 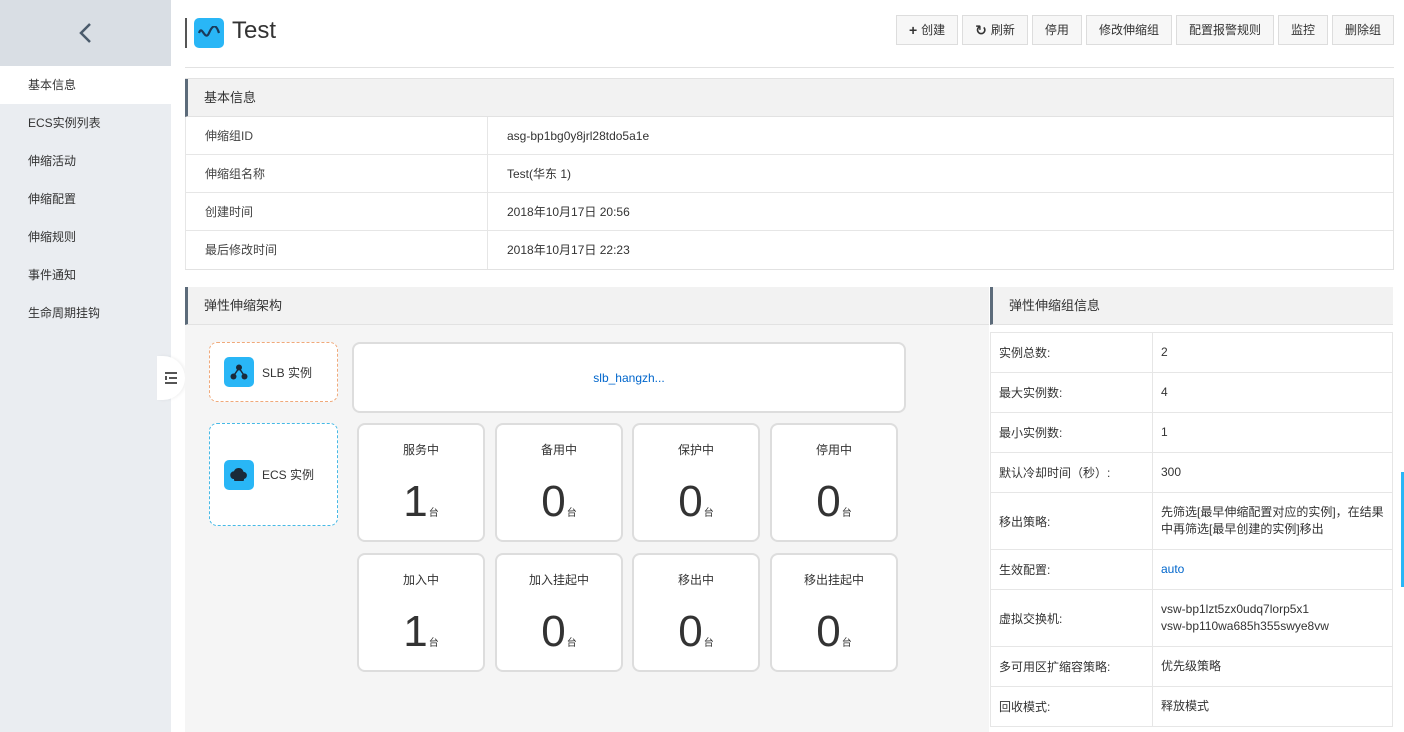 I want to click on row-label: 最小实例数:, so click(x=1071, y=432).